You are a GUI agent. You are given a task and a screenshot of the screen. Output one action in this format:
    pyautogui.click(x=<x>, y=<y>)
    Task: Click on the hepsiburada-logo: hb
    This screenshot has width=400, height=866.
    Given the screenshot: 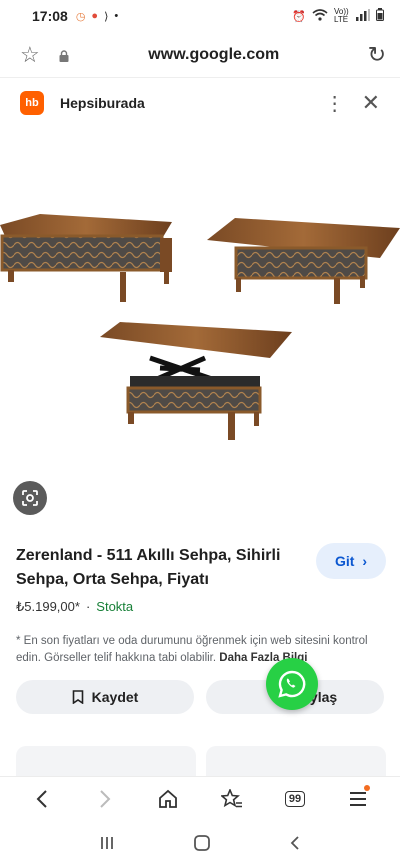 What is the action you would take?
    pyautogui.click(x=32, y=103)
    